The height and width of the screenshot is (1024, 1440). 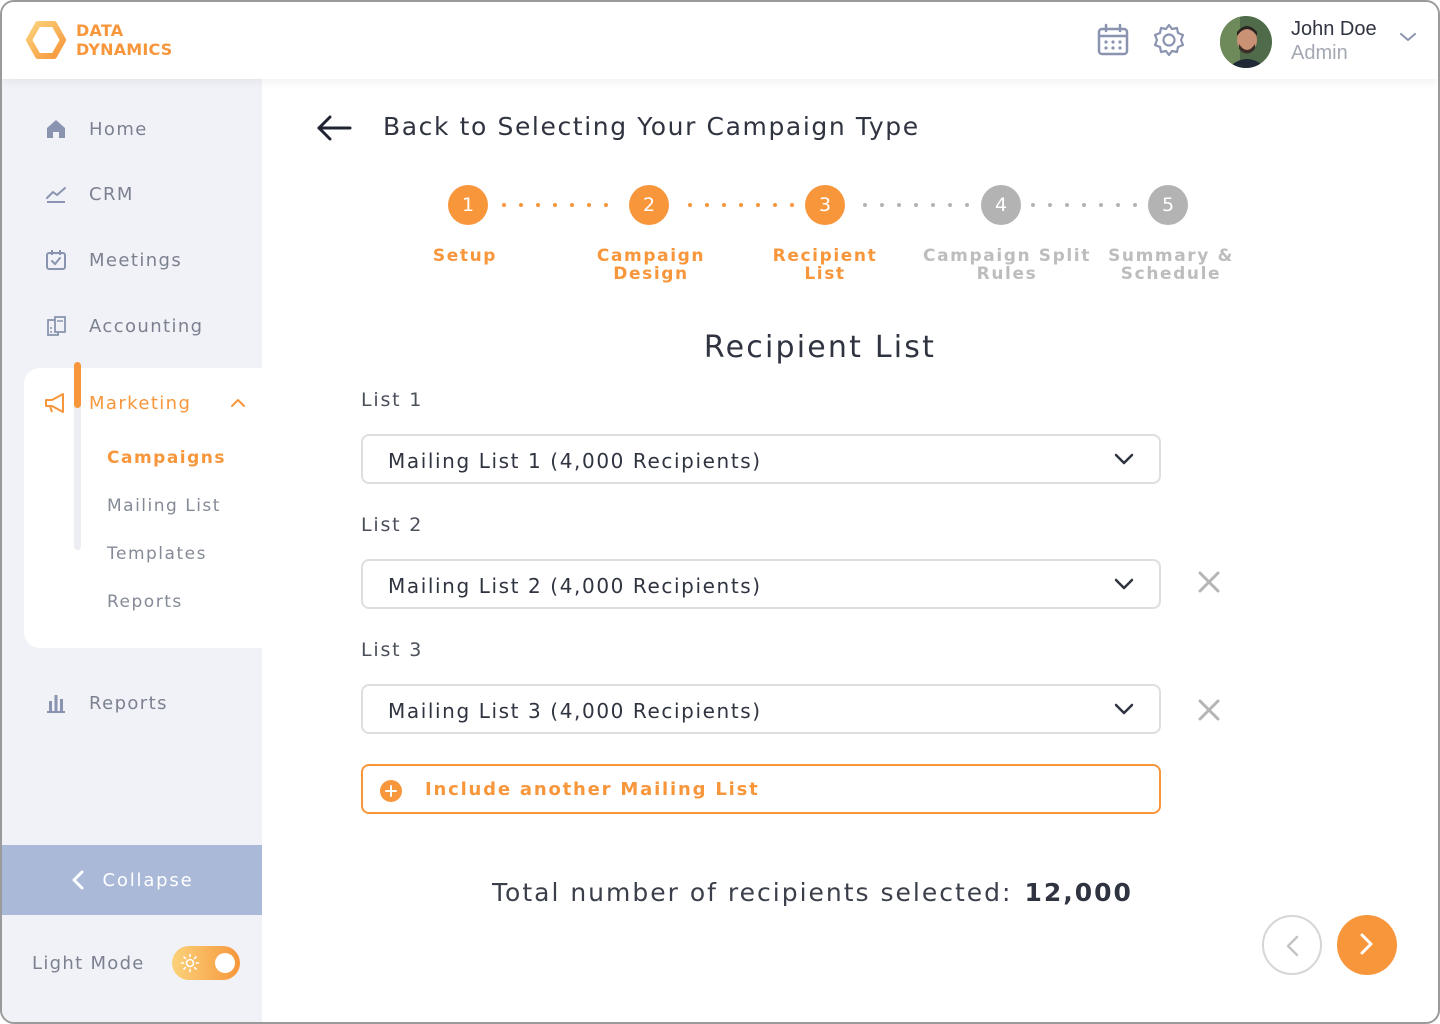 I want to click on submenu-item-reports: Reports, so click(x=145, y=602).